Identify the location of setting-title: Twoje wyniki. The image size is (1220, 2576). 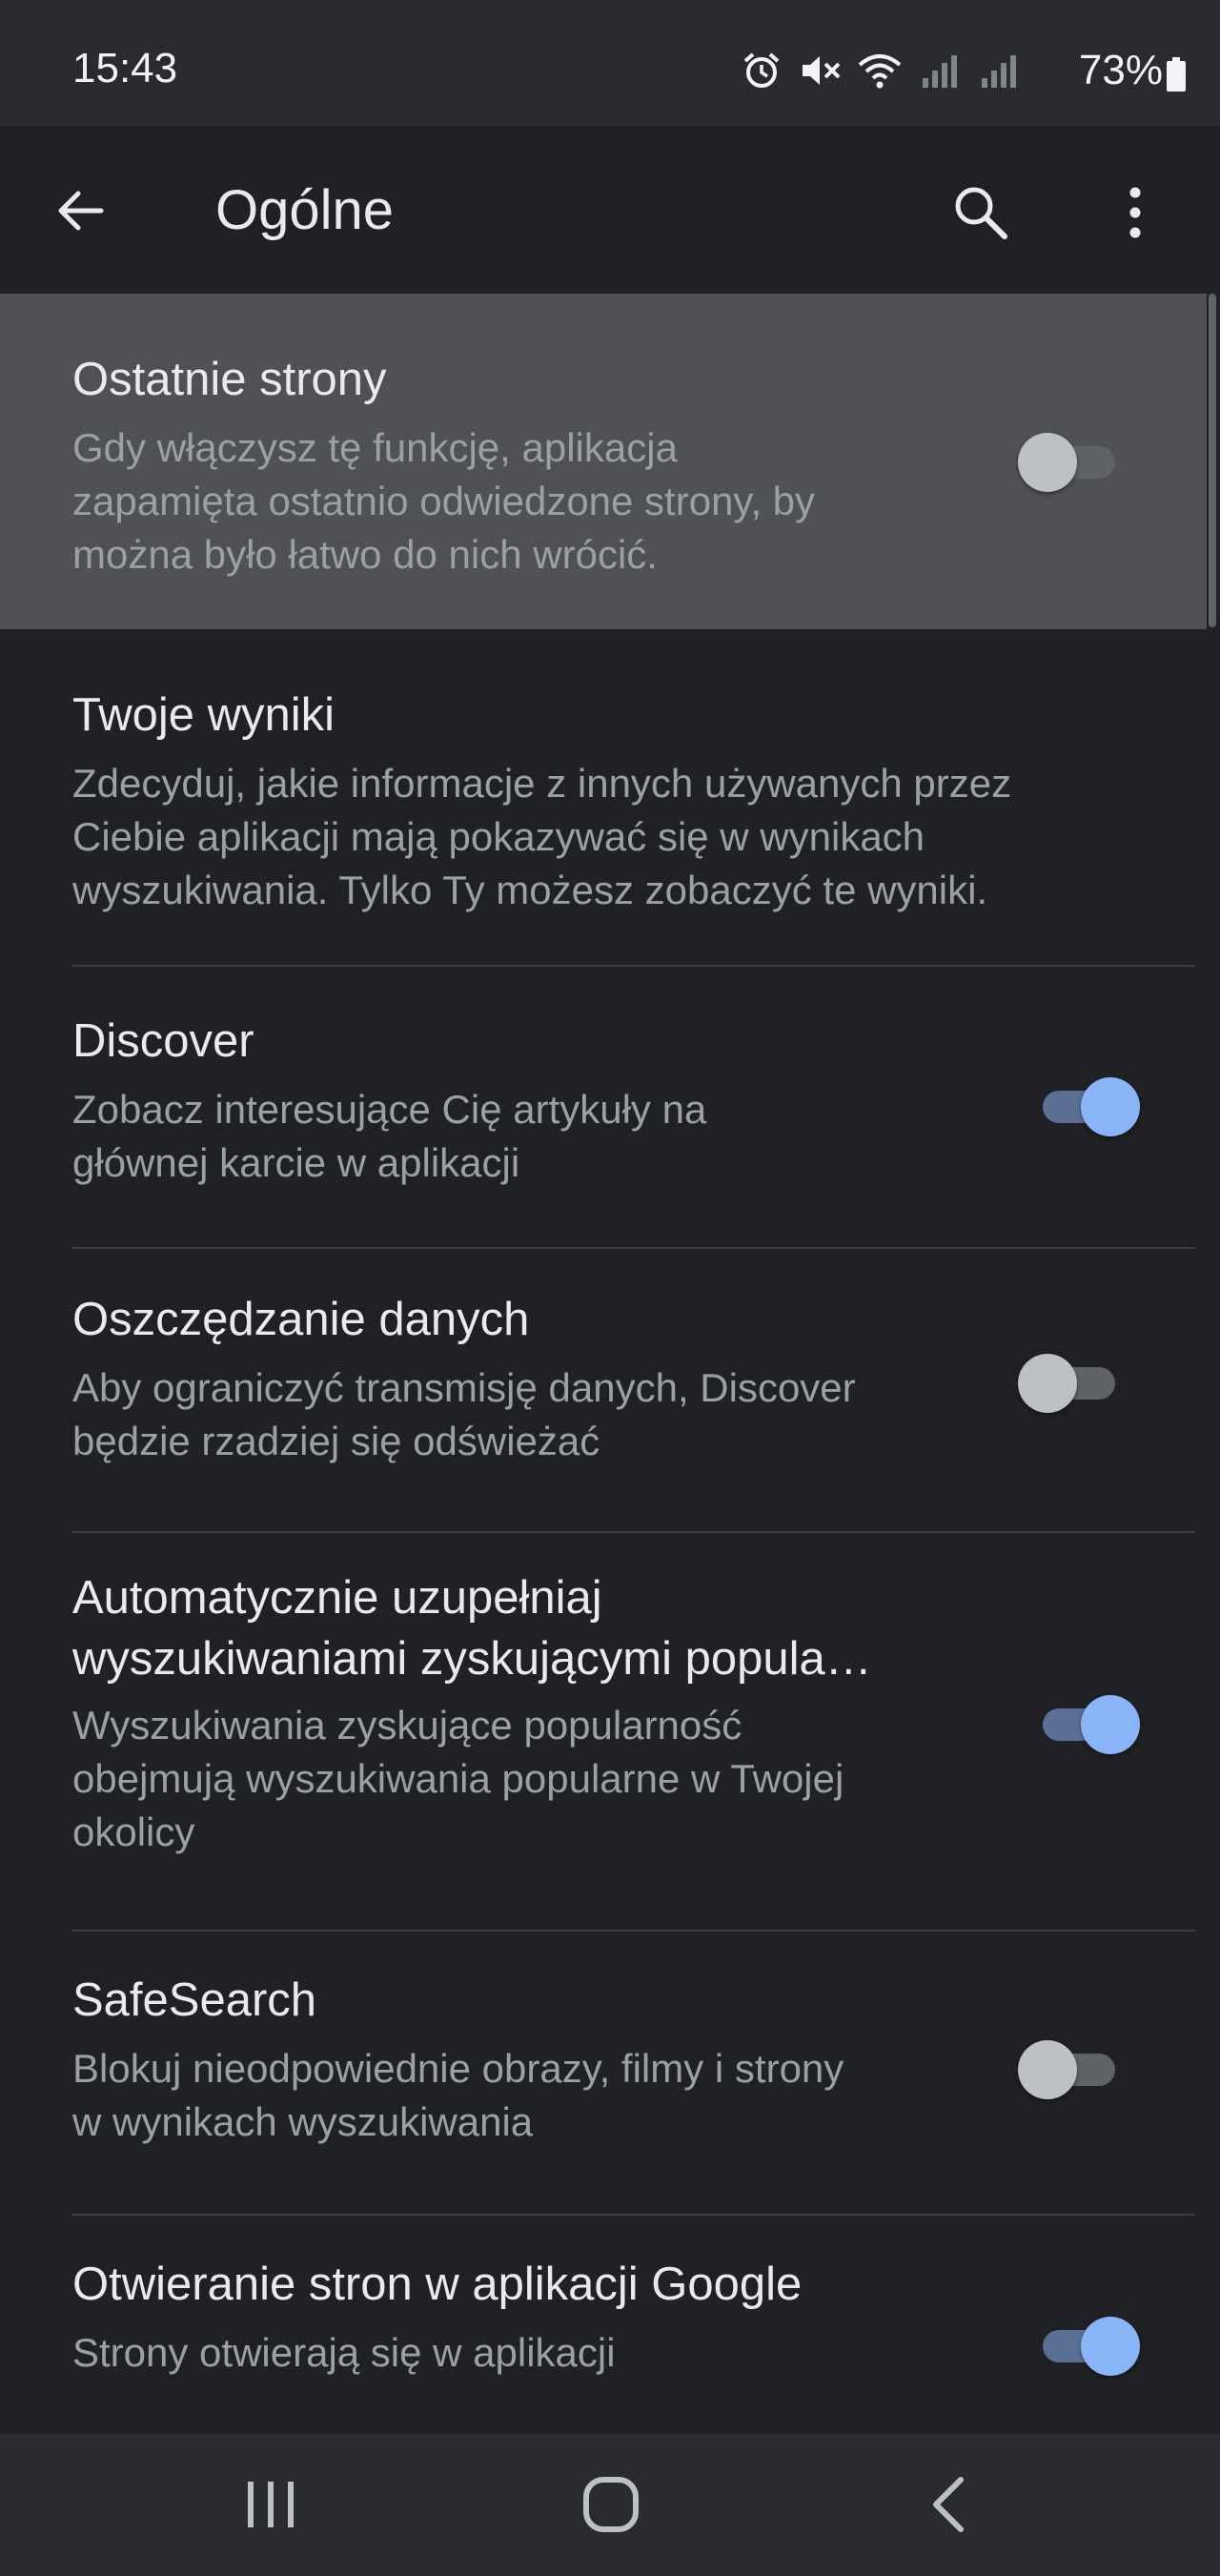
(204, 715).